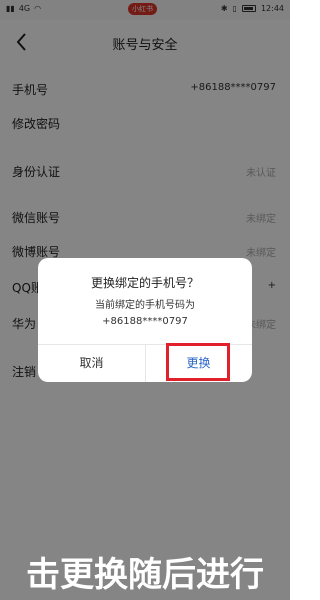  Describe the element at coordinates (198, 362) in the screenshot. I see `highlight-box` at that location.